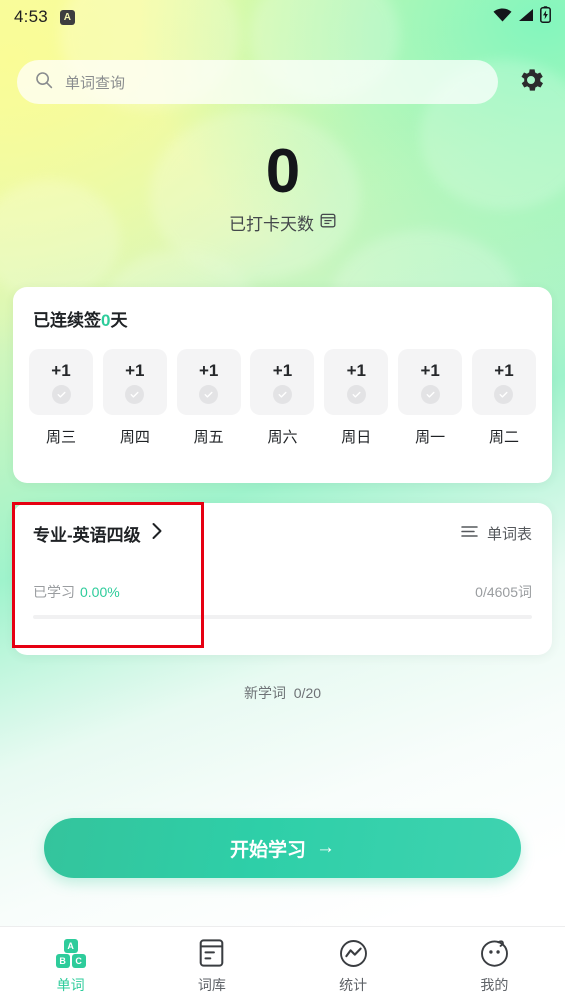 The width and height of the screenshot is (565, 1004). What do you see at coordinates (119, 320) in the screenshot?
I see `streak-title-suffix: 天` at bounding box center [119, 320].